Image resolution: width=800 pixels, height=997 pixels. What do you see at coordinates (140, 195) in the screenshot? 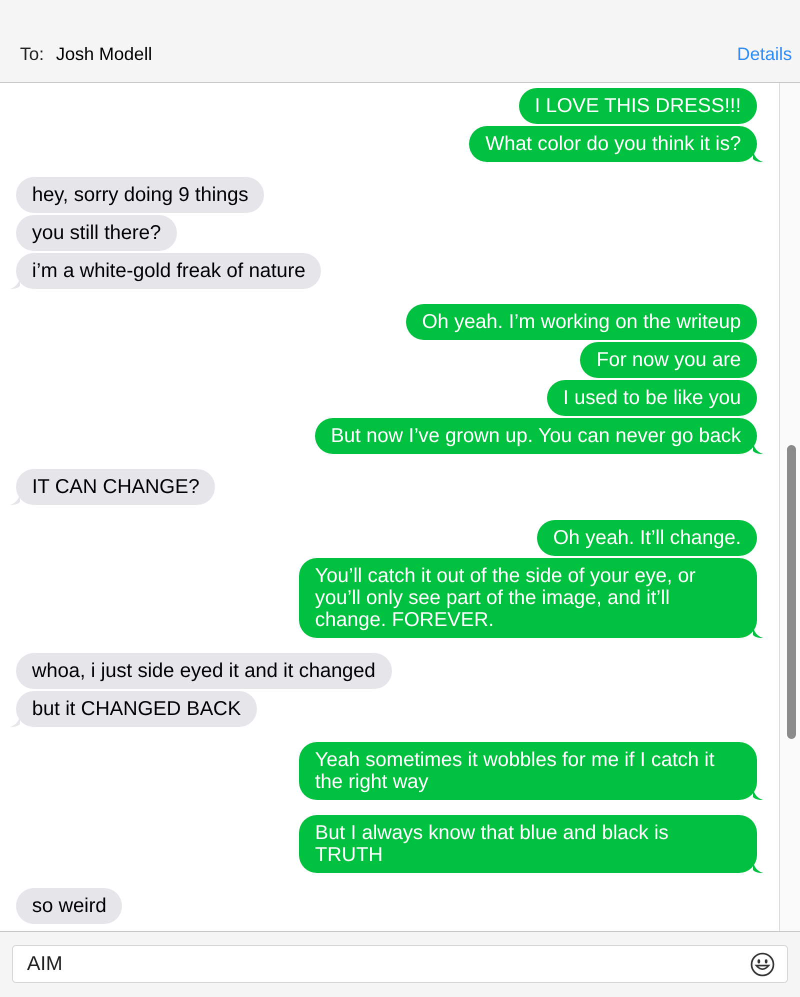
I see `message-bubble: hey, sorry doing 9 things` at bounding box center [140, 195].